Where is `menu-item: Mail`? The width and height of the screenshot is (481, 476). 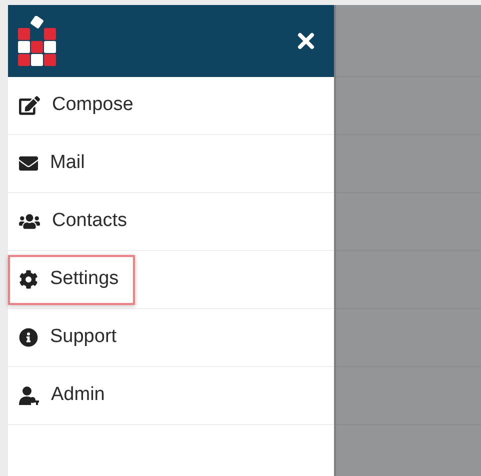 menu-item: Mail is located at coordinates (54, 163).